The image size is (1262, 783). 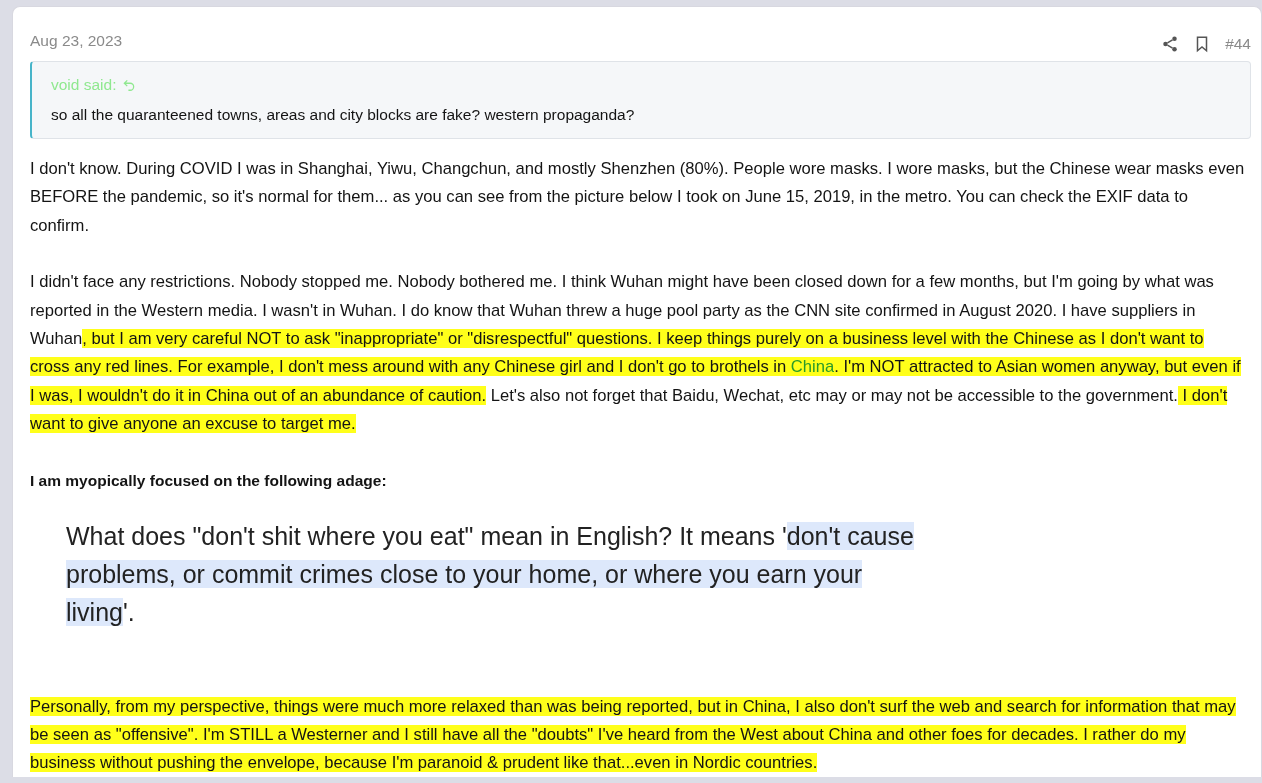 What do you see at coordinates (1238, 44) in the screenshot?
I see `post-number: #44` at bounding box center [1238, 44].